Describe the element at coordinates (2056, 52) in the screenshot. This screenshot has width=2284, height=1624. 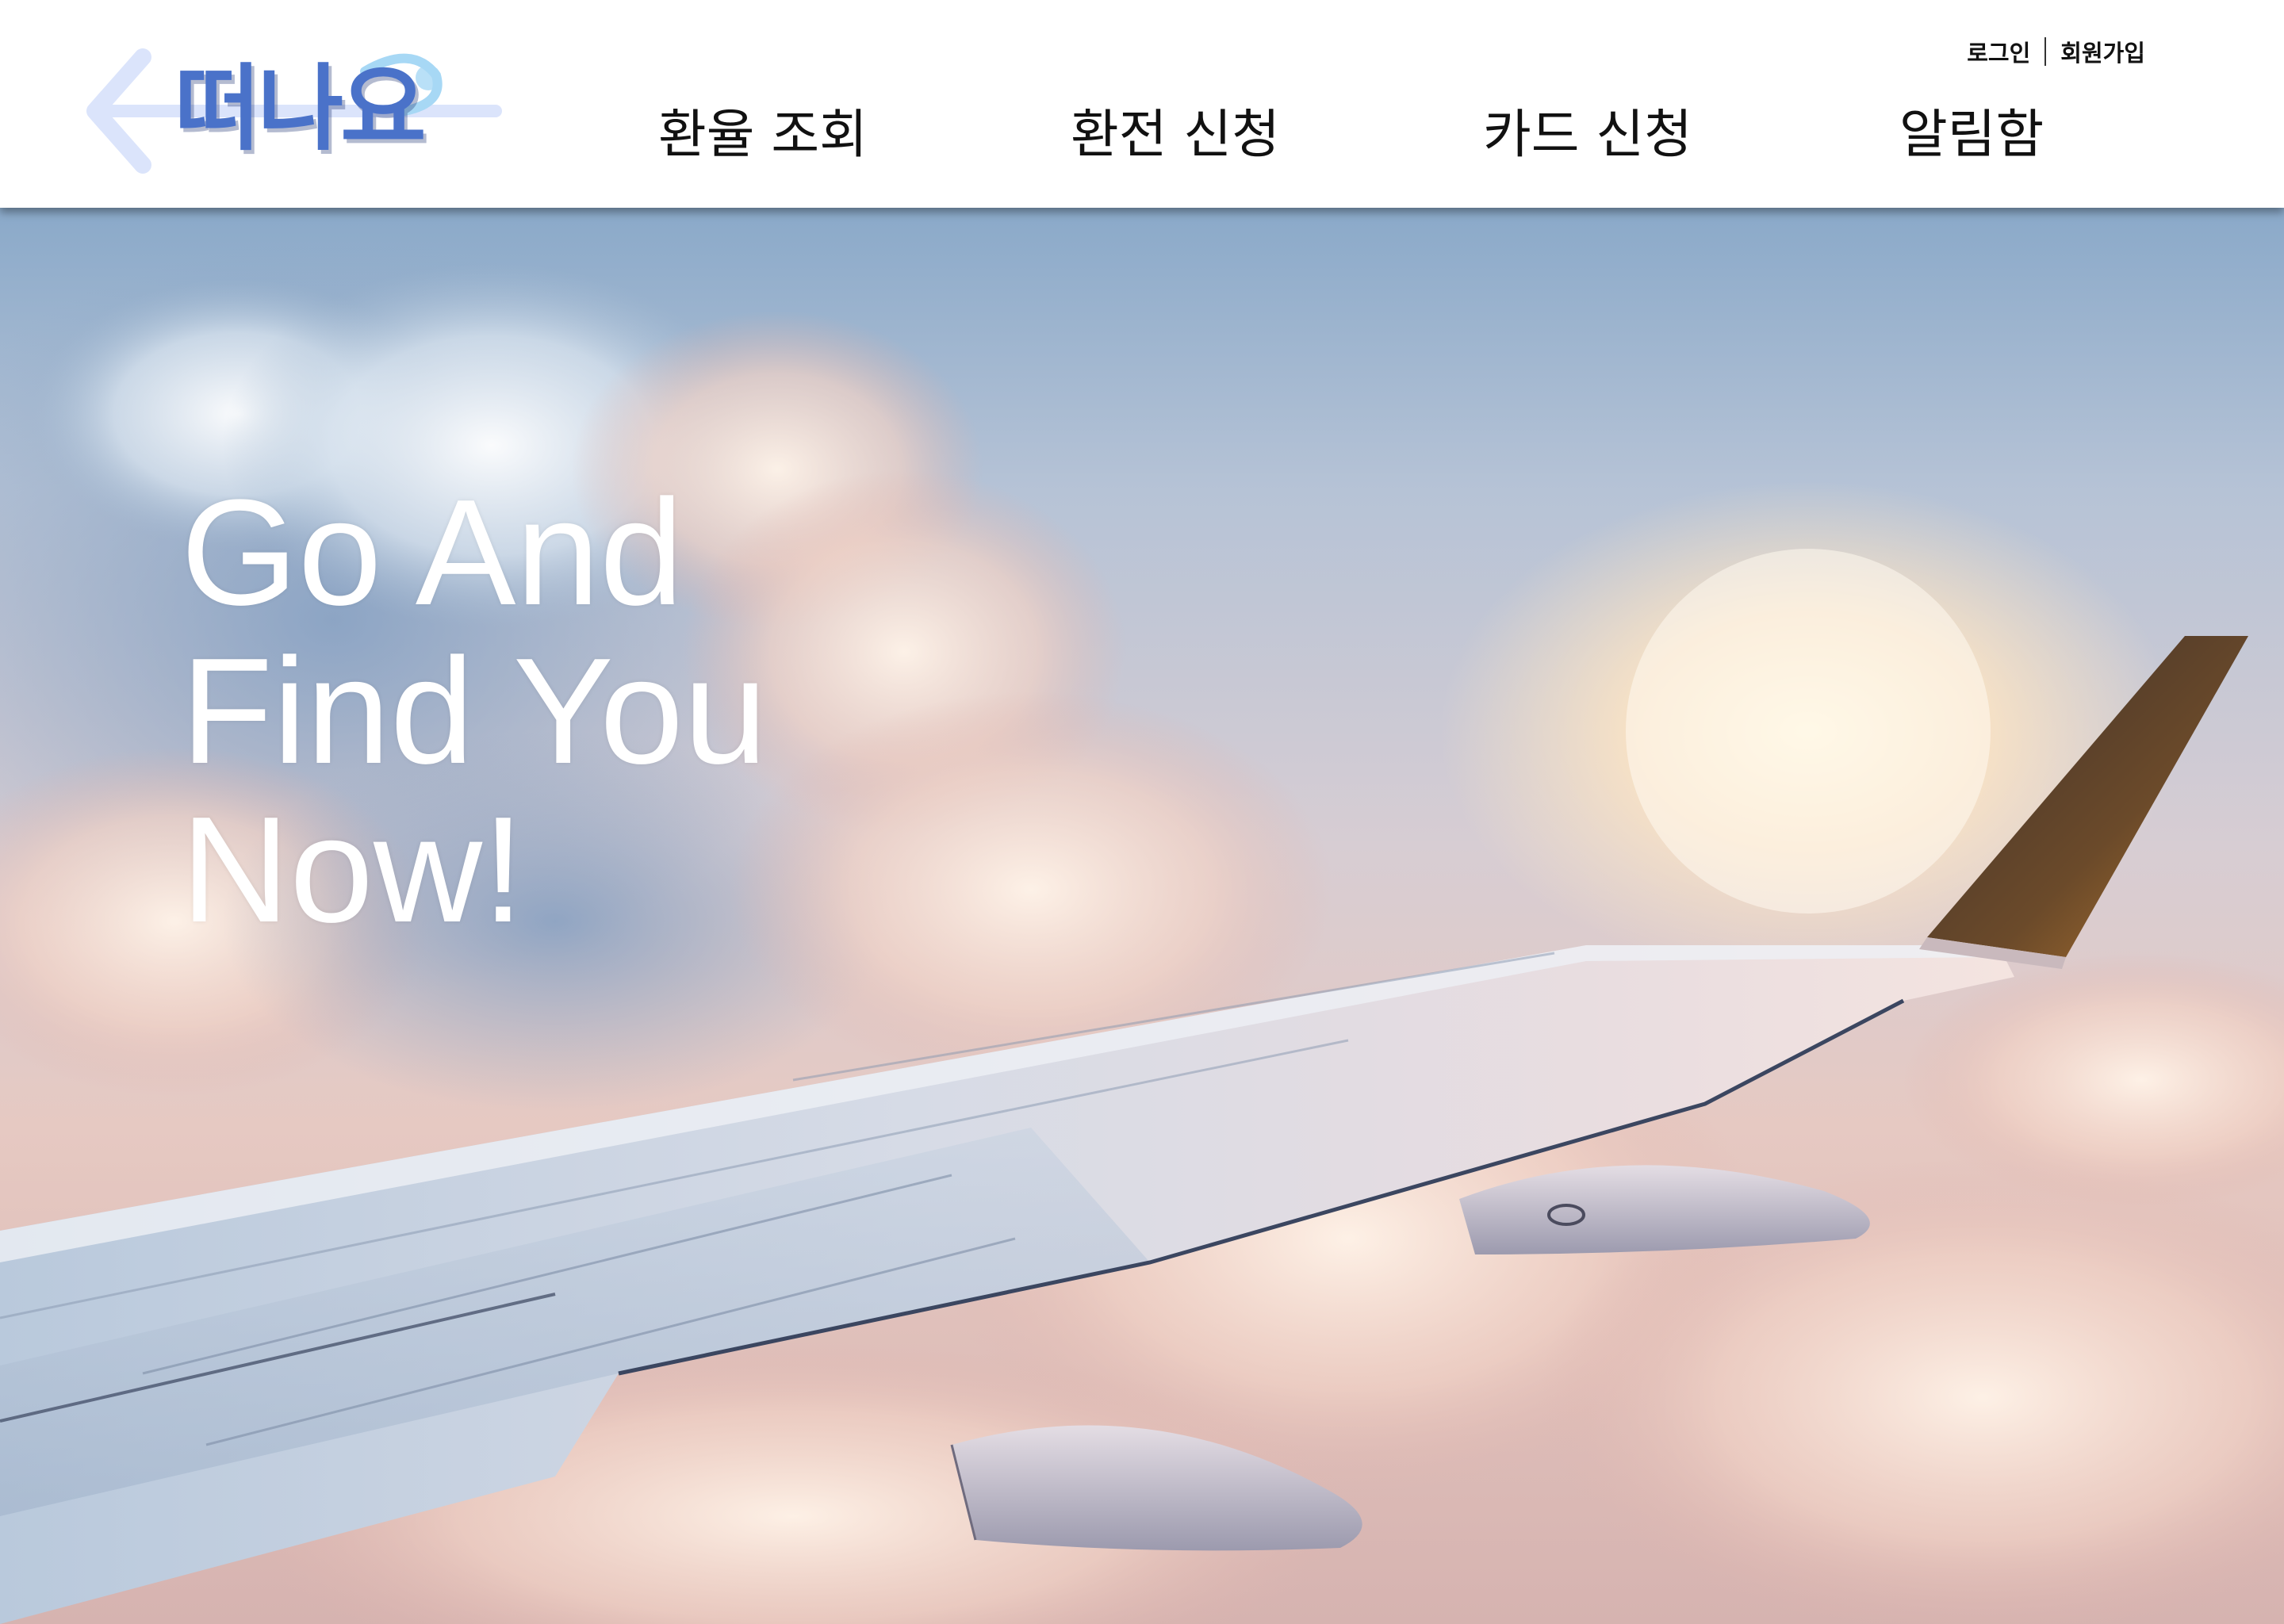
I see `auth-links: 로그인 회원가입` at that location.